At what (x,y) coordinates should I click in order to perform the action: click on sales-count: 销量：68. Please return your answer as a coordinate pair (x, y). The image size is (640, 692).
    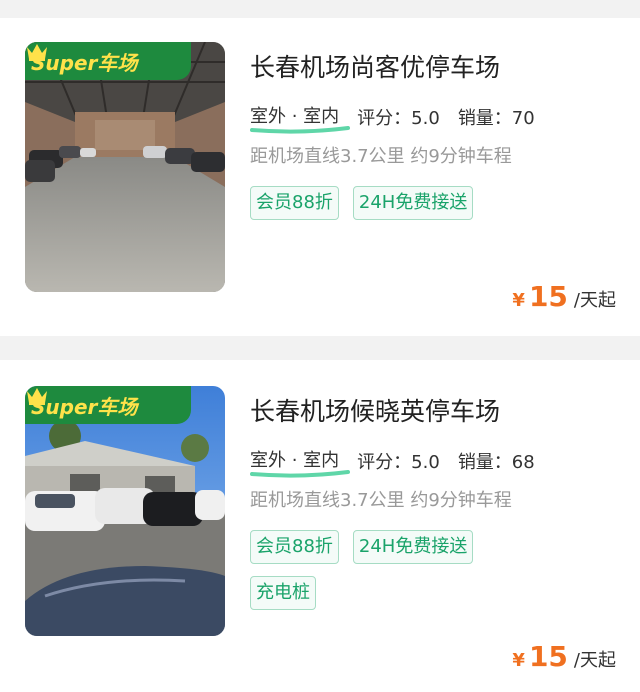
    Looking at the image, I should click on (496, 462).